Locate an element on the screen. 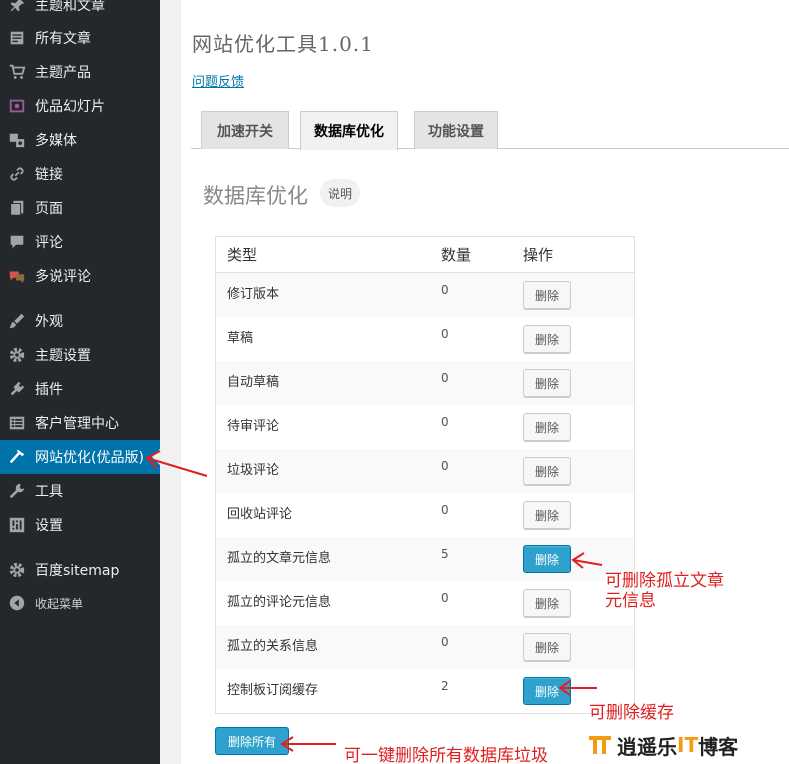 This screenshot has height=764, width=789. row-type: 孤立的评论元信息 is located at coordinates (279, 602).